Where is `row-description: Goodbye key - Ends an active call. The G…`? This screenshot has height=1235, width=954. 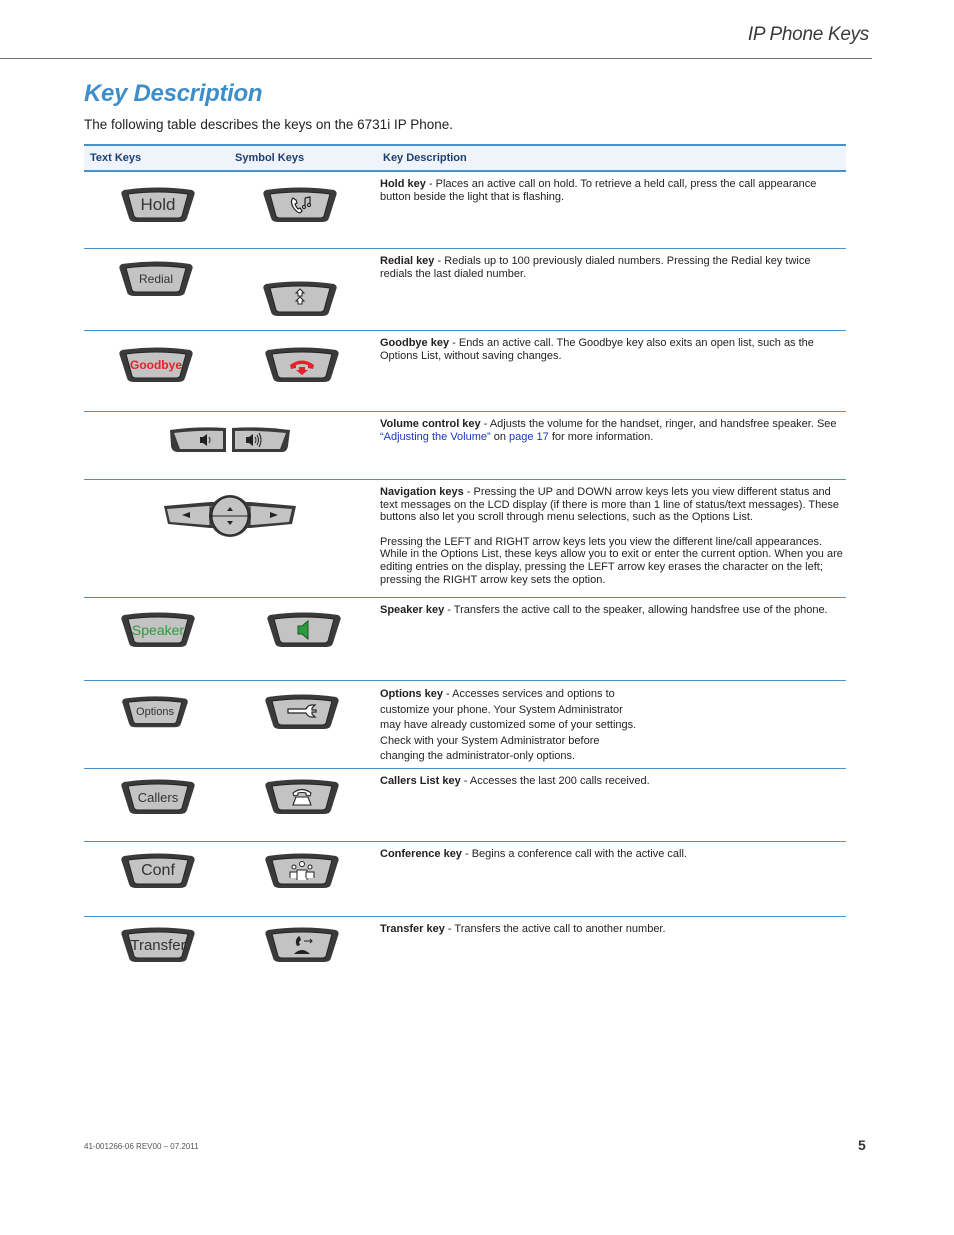 row-description: Goodbye key - Ends an active call. The G… is located at coordinates (612, 349).